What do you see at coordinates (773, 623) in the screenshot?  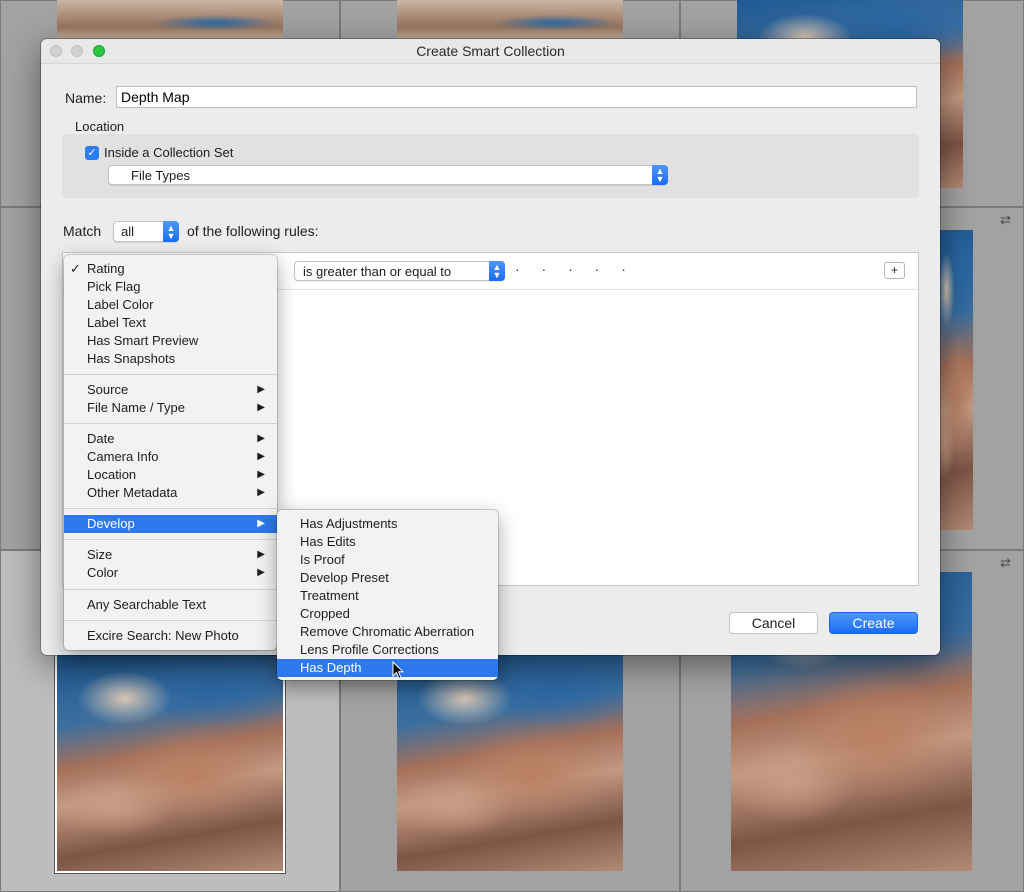 I see `cancel-button: Cancel` at bounding box center [773, 623].